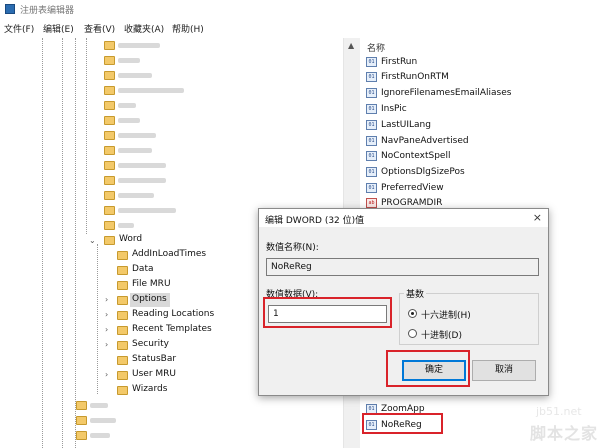 Image resolution: width=599 pixels, height=448 pixels. I want to click on regedit-app-icon, so click(10, 9).